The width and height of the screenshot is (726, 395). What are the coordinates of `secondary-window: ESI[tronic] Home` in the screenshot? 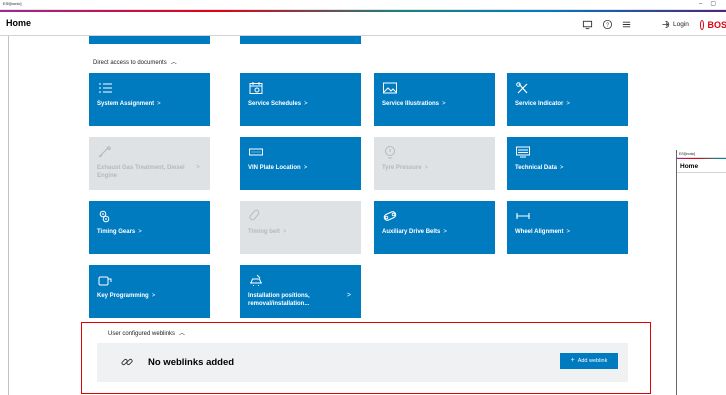 It's located at (701, 272).